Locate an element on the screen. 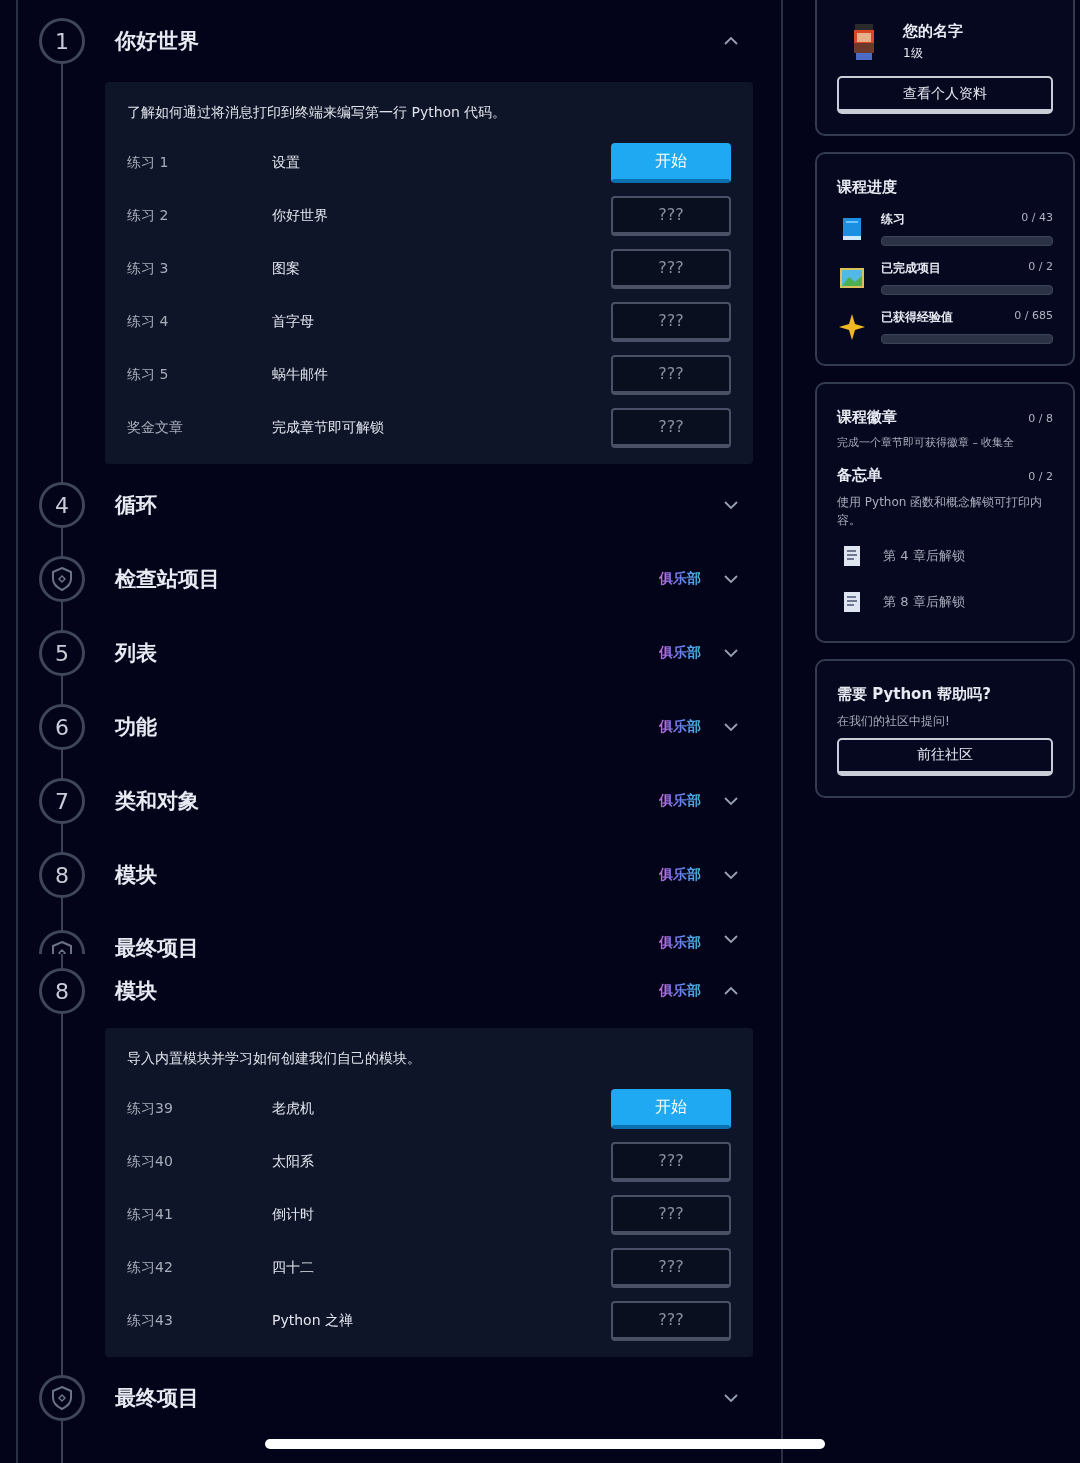  memos-description: 使用 Python 函数和概念解锁可打印内容。 is located at coordinates (940, 511).